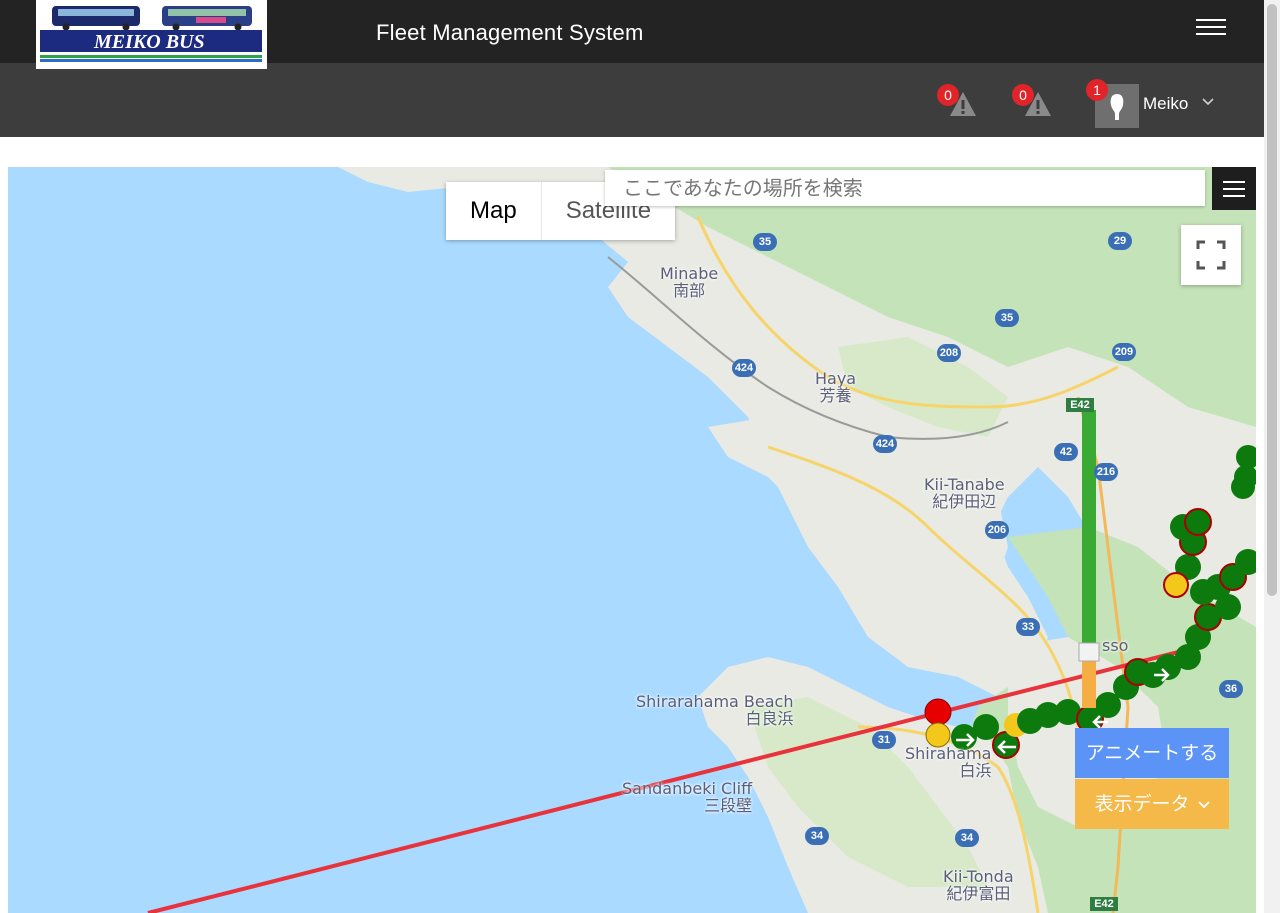 The width and height of the screenshot is (1280, 913). What do you see at coordinates (1089, 529) in the screenshot?
I see `timeline-slider-track` at bounding box center [1089, 529].